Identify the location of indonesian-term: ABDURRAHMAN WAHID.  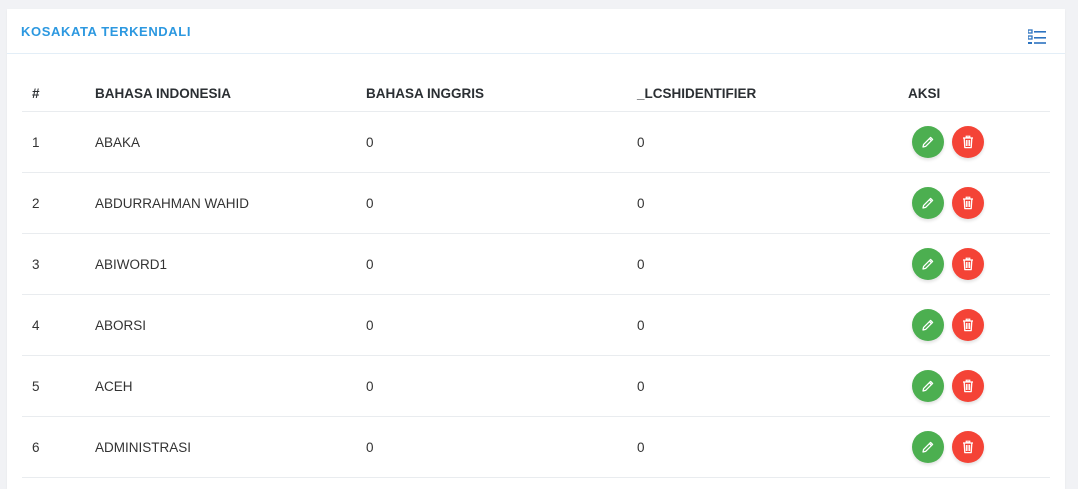
(230, 203).